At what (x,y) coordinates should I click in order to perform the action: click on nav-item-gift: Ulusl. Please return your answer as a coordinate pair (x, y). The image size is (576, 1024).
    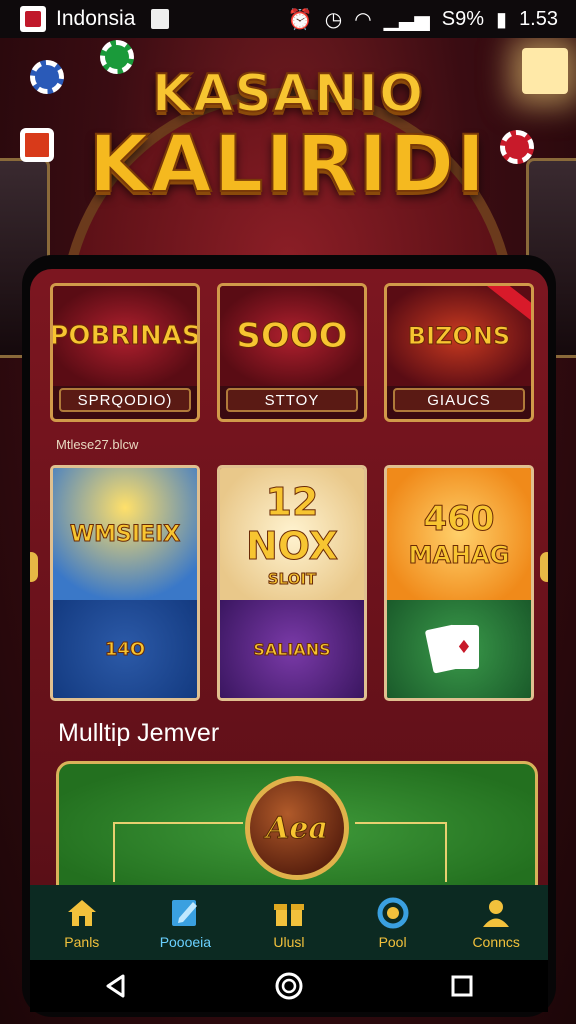
    Looking at the image, I should click on (289, 922).